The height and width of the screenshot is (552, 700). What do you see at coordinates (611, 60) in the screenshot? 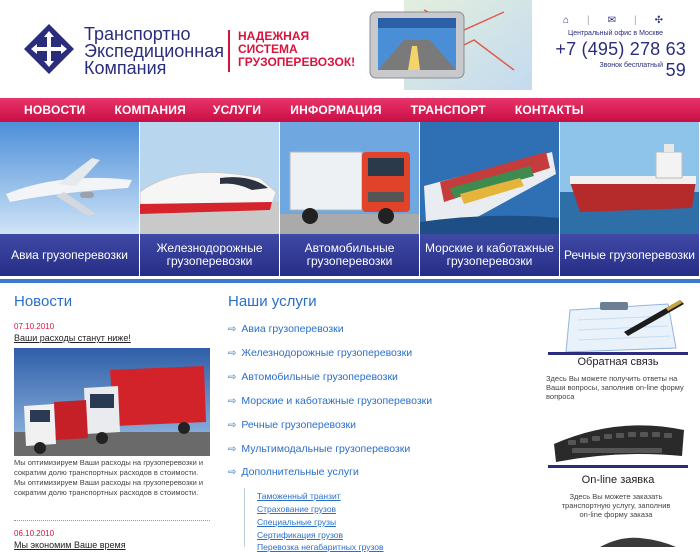
I see `phone-number: +7 (495) 278 63 59` at bounding box center [611, 60].